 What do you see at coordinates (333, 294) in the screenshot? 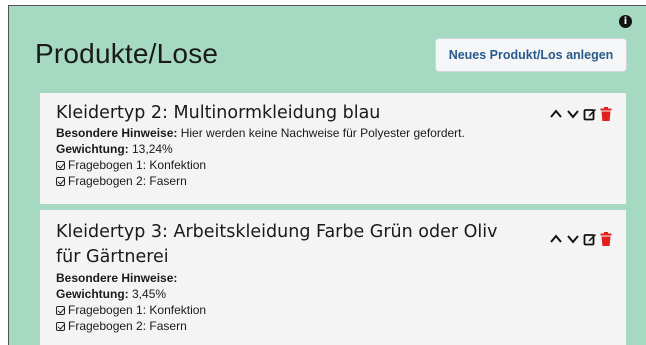
I see `weight-row: Gewichtung: 3,45%` at bounding box center [333, 294].